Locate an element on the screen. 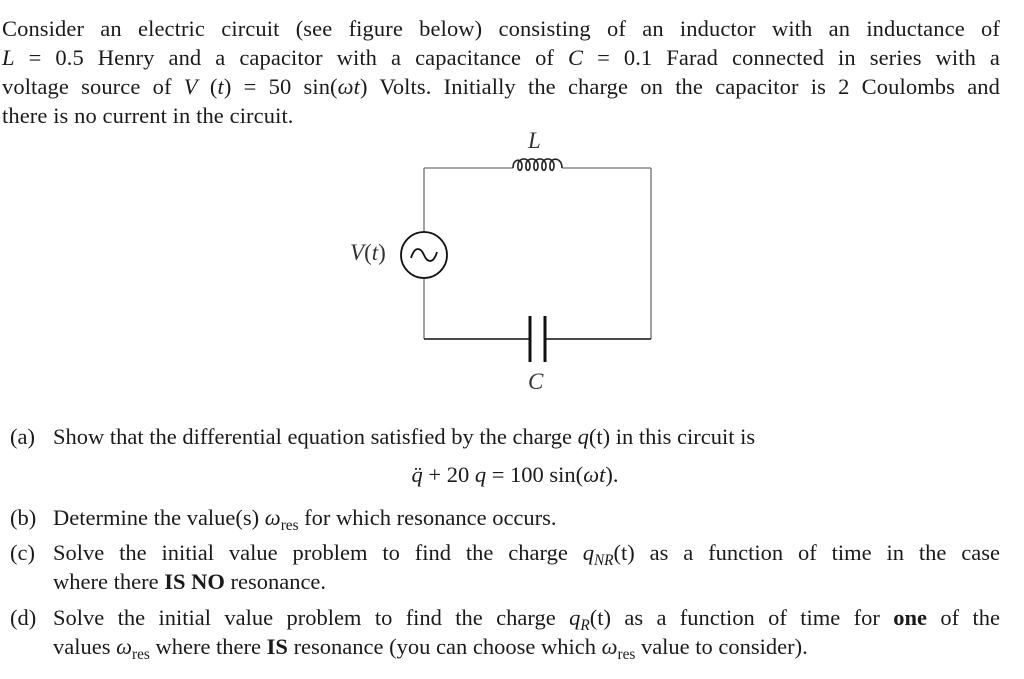 This screenshot has width=1024, height=679. part-a-label: (a) is located at coordinates (22, 436).